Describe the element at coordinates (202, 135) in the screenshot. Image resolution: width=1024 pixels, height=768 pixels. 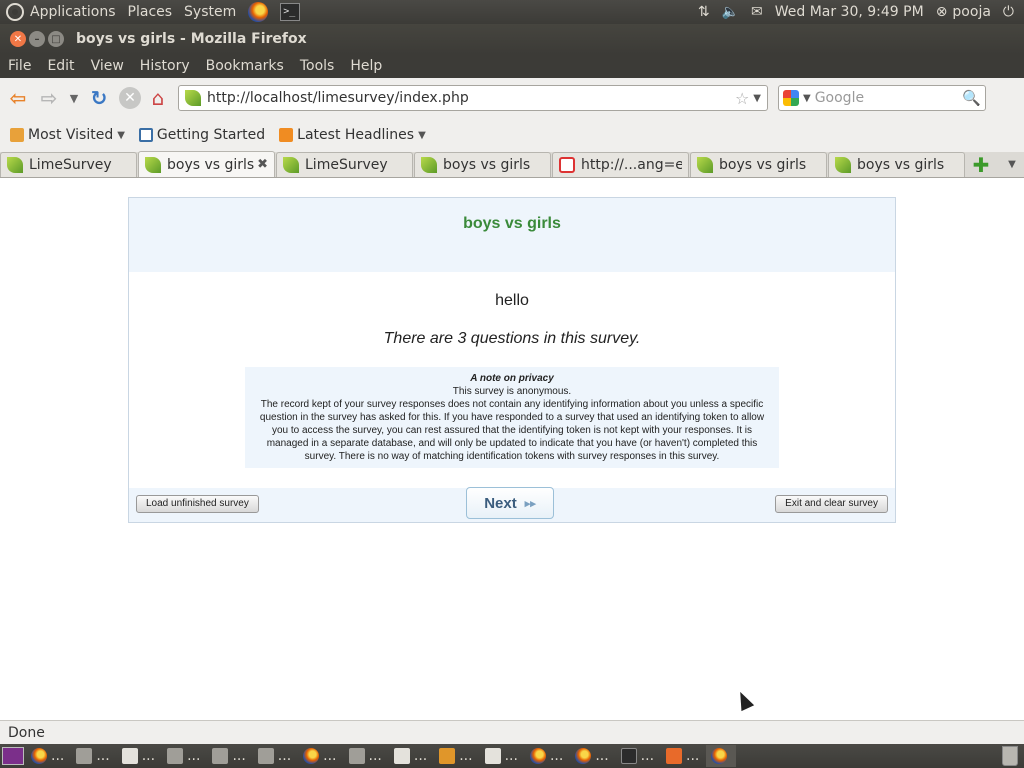
I see `bookmark-getting-started: Getting Started` at that location.